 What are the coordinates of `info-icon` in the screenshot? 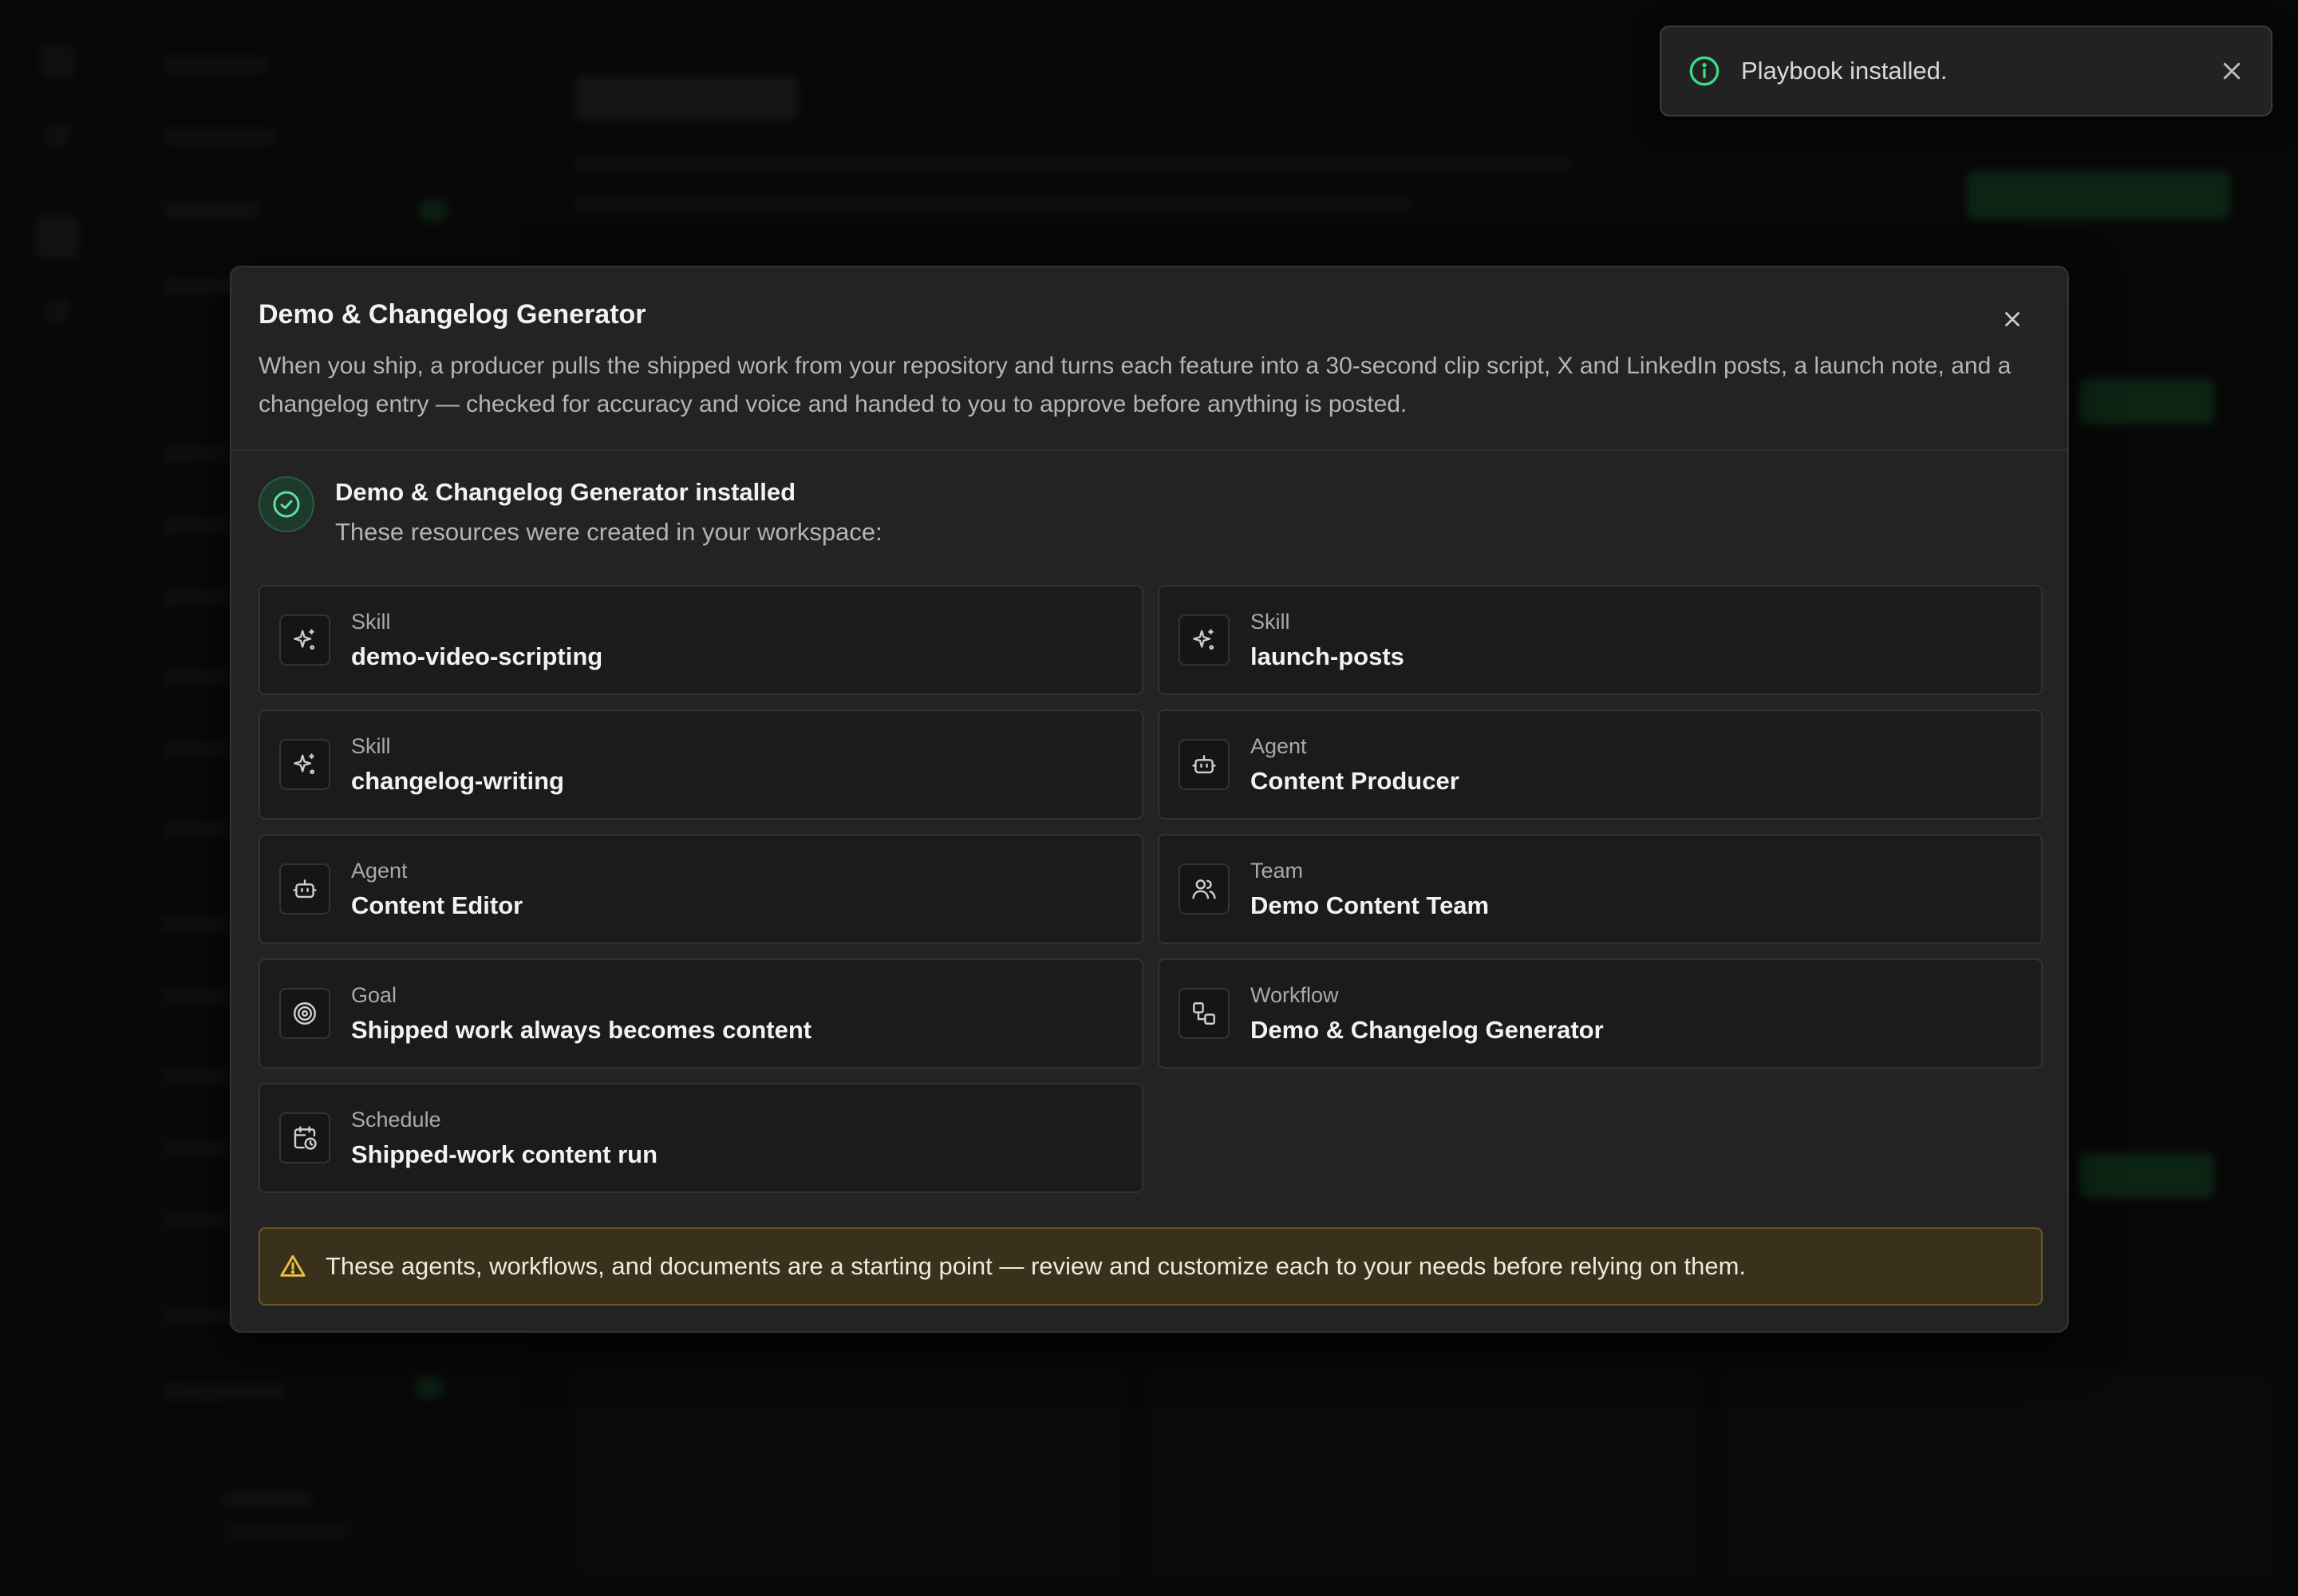 It's located at (1705, 71).